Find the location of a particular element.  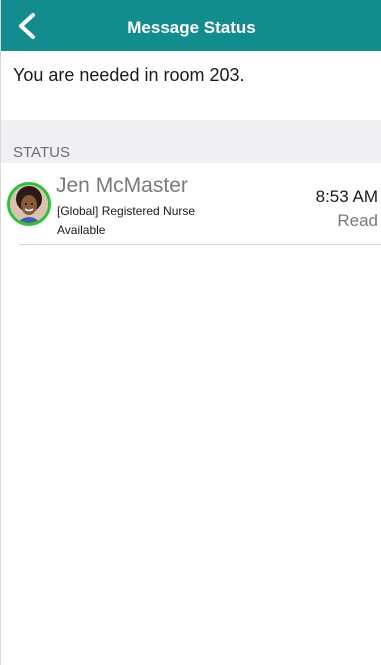

recipient-availability: Available is located at coordinates (81, 230).